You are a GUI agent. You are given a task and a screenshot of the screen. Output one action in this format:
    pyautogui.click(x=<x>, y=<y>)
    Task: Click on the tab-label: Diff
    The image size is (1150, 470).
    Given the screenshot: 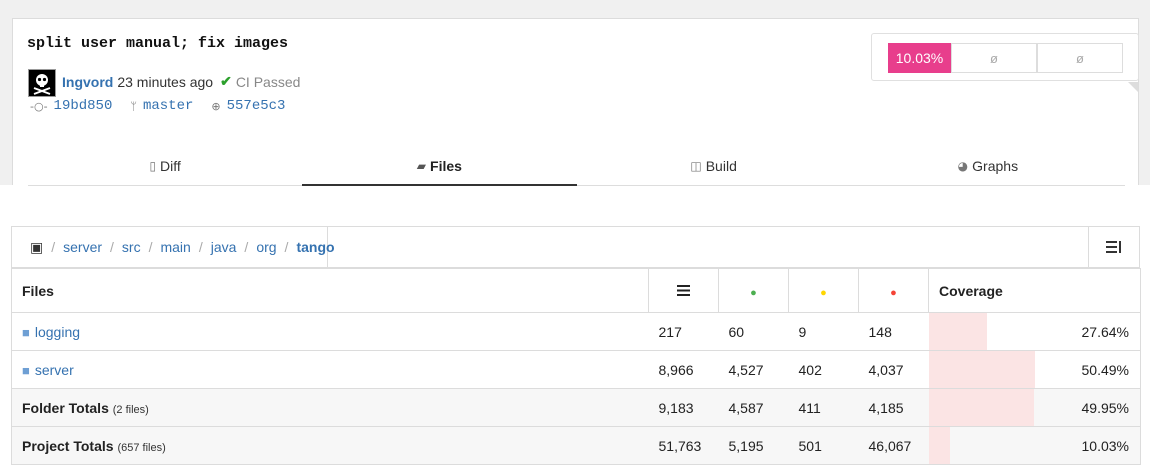 What is the action you would take?
    pyautogui.click(x=170, y=165)
    